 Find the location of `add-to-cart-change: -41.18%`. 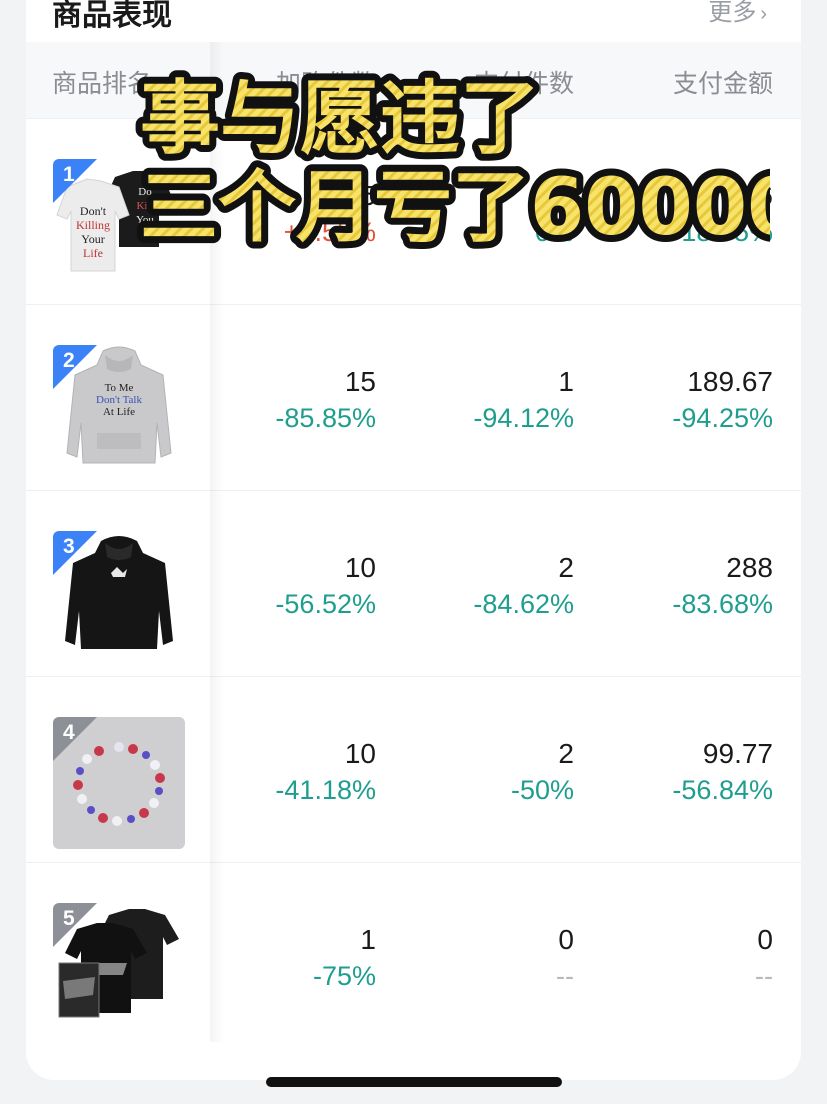

add-to-cart-change: -41.18% is located at coordinates (325, 790).